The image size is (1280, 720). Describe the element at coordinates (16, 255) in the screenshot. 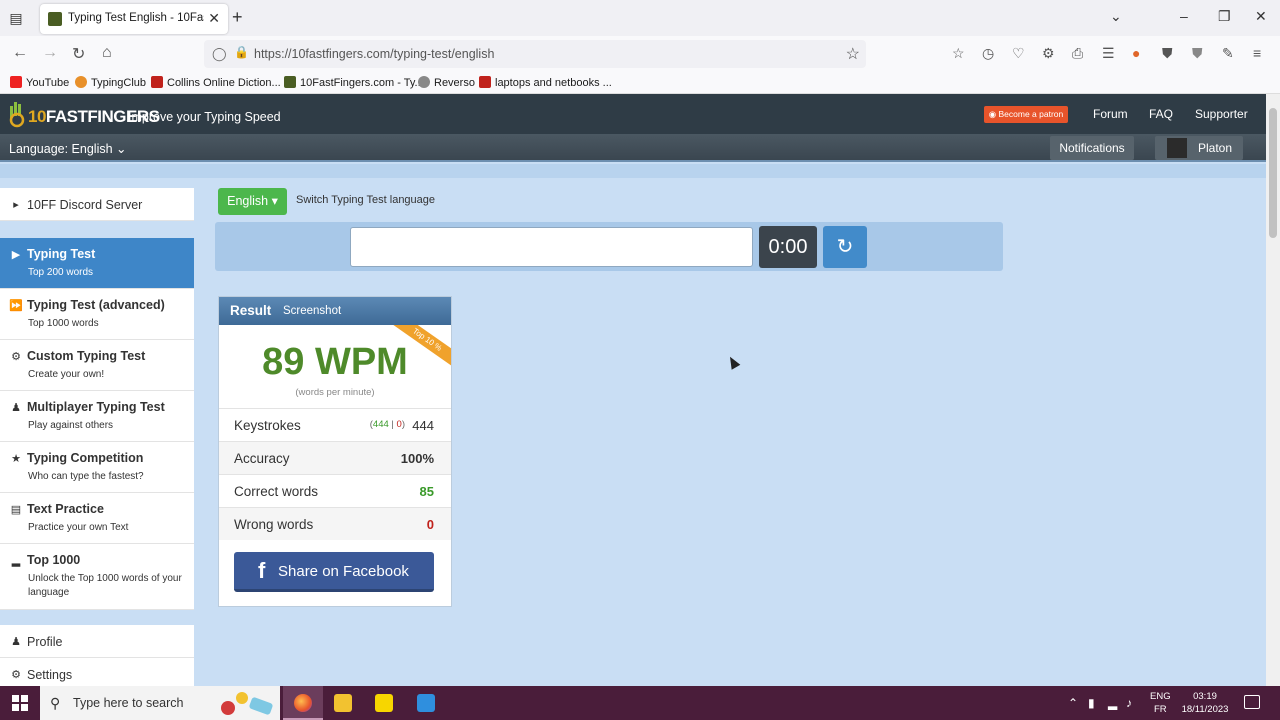

I see `play-icon: ▶` at that location.